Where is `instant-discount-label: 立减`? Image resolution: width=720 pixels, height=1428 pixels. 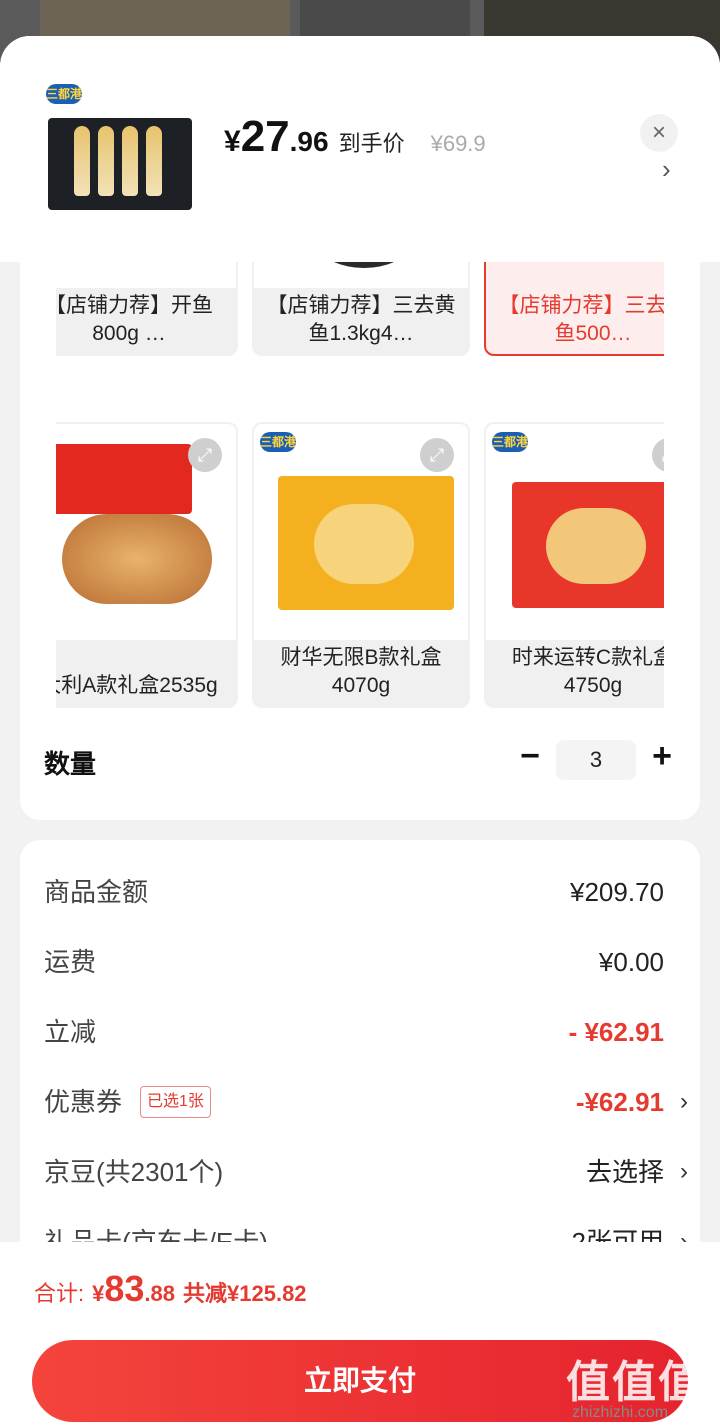 instant-discount-label: 立减 is located at coordinates (70, 1032).